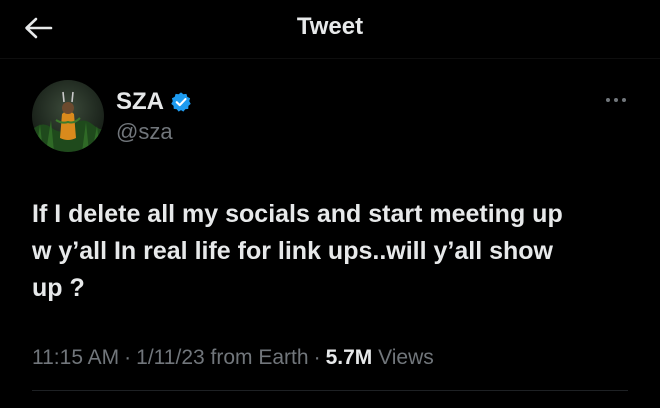  Describe the element at coordinates (330, 390) in the screenshot. I see `meta-divider` at that location.